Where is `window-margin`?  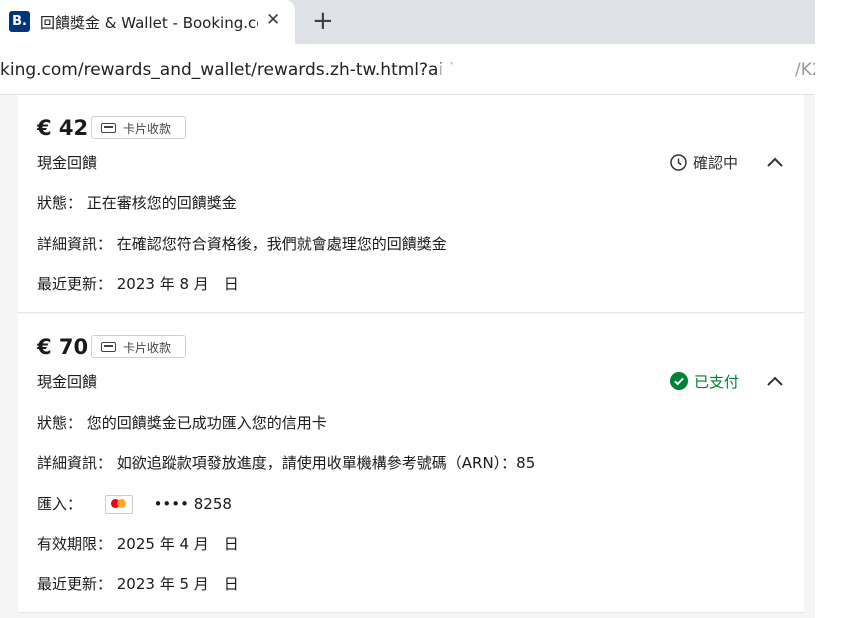 window-margin is located at coordinates (828, 308).